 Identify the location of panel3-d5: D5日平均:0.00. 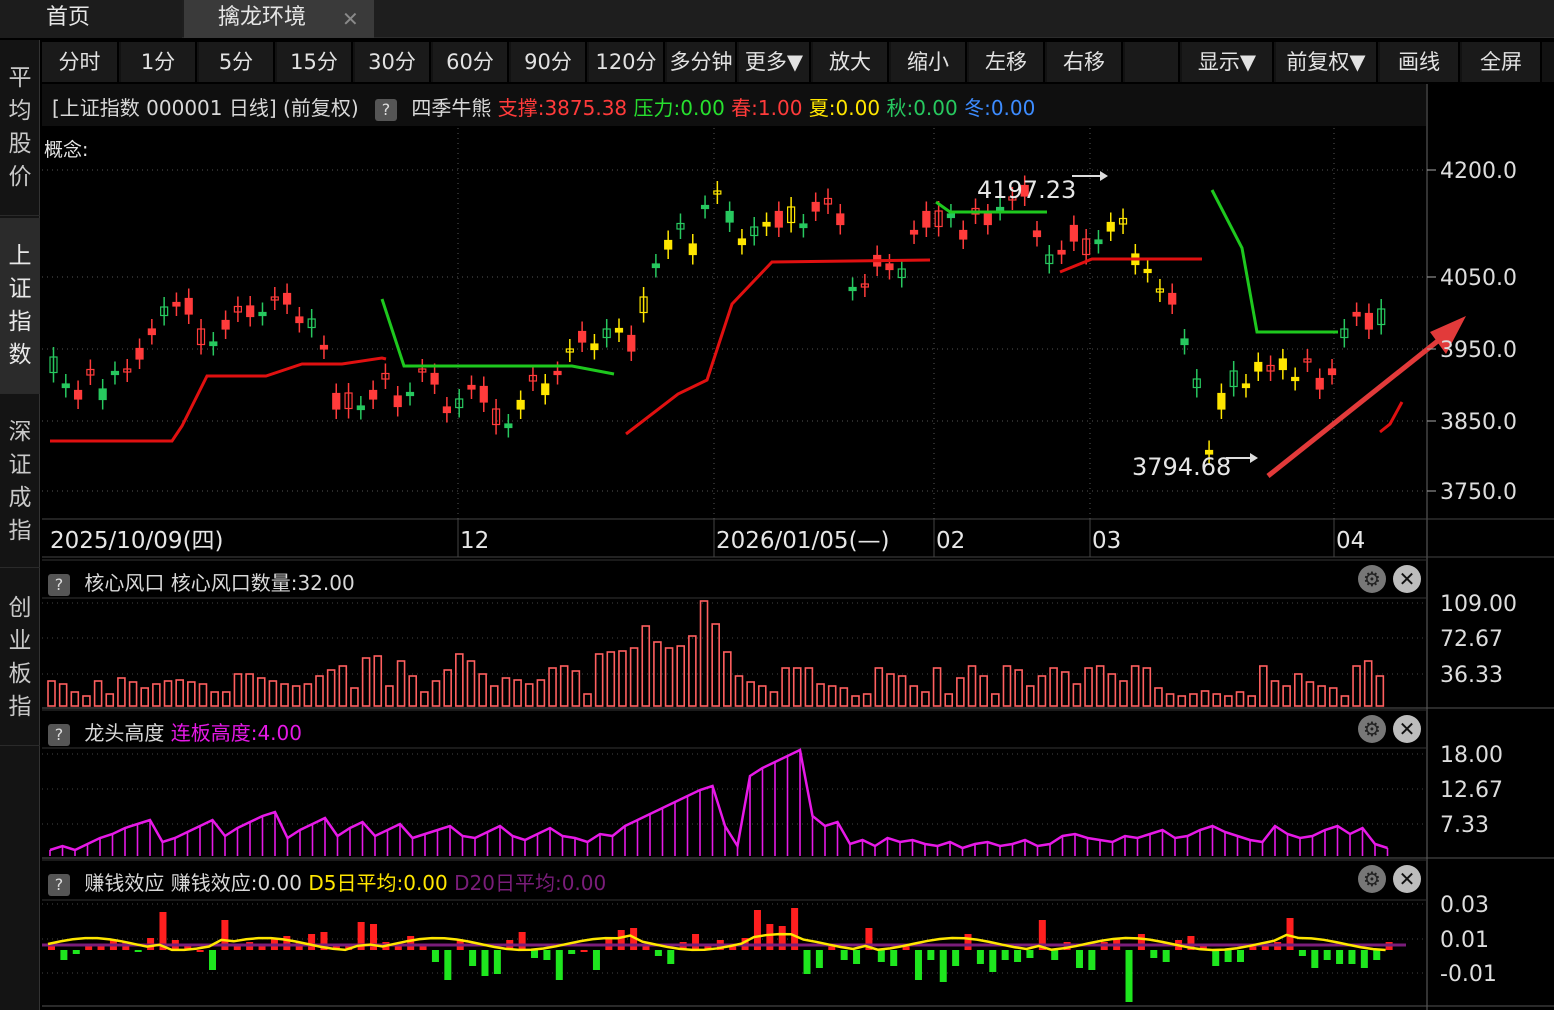
(378, 883).